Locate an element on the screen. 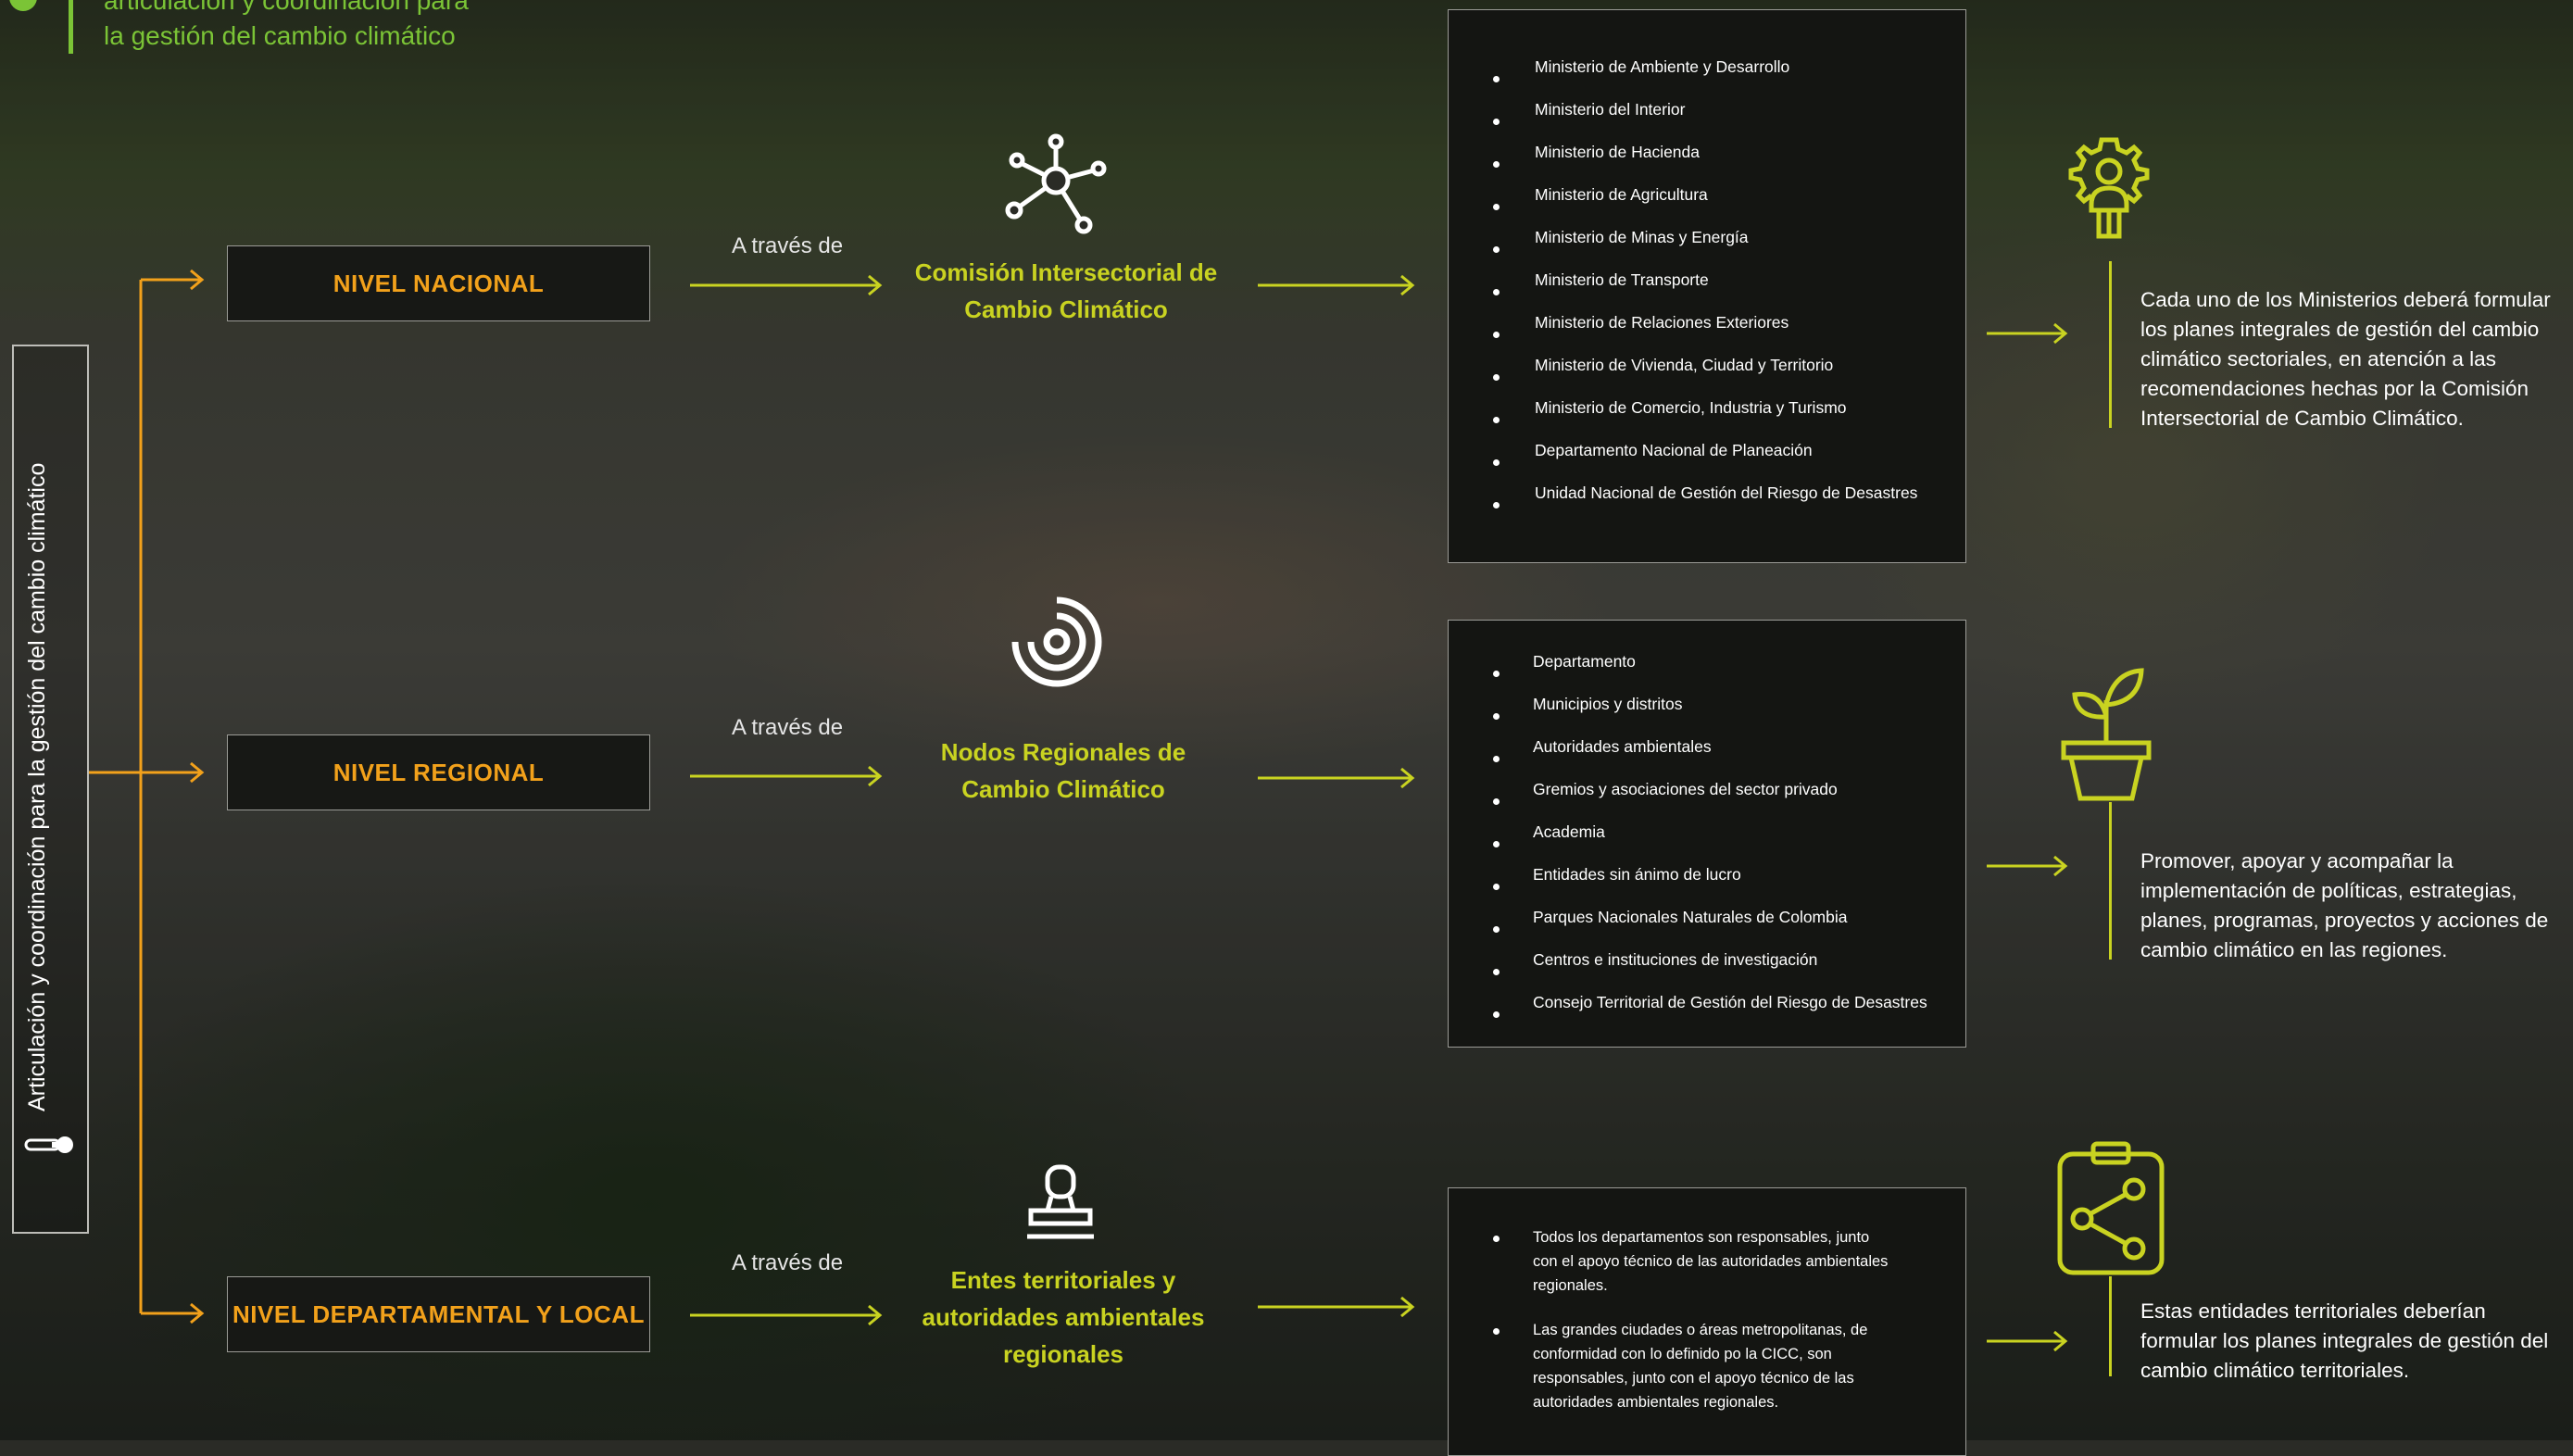 Image resolution: width=2573 pixels, height=1456 pixels. list-item: Ministerio de Relaciones Exteriores is located at coordinates (1707, 334).